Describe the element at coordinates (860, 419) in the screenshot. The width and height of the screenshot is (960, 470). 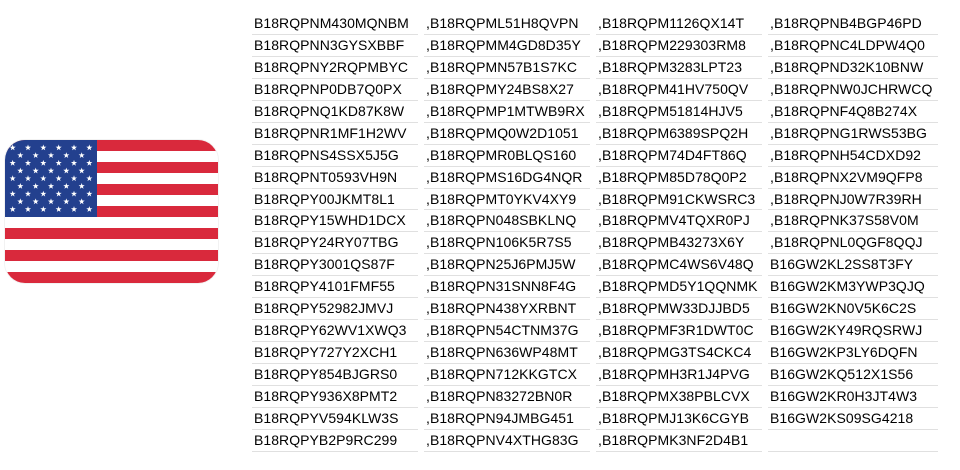
I see `id-cell: B16GW2KS09SG4218` at that location.